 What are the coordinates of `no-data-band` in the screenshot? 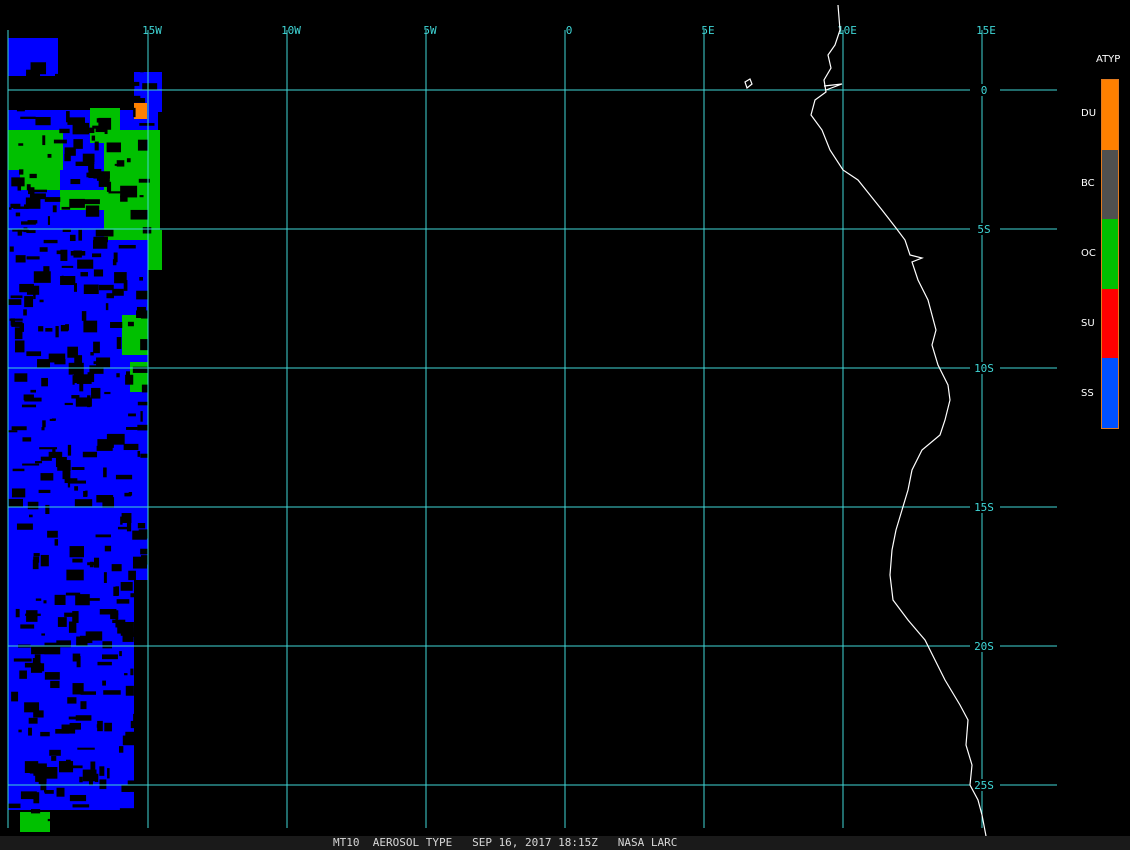 It's located at (68, 91).